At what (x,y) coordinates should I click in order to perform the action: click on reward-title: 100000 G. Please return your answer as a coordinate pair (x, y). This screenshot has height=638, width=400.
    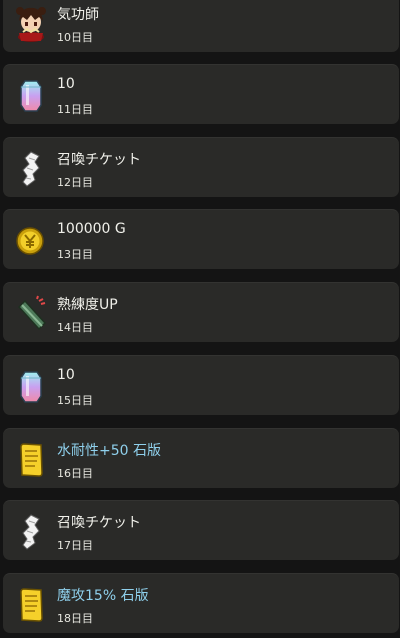
    Looking at the image, I should click on (91, 229).